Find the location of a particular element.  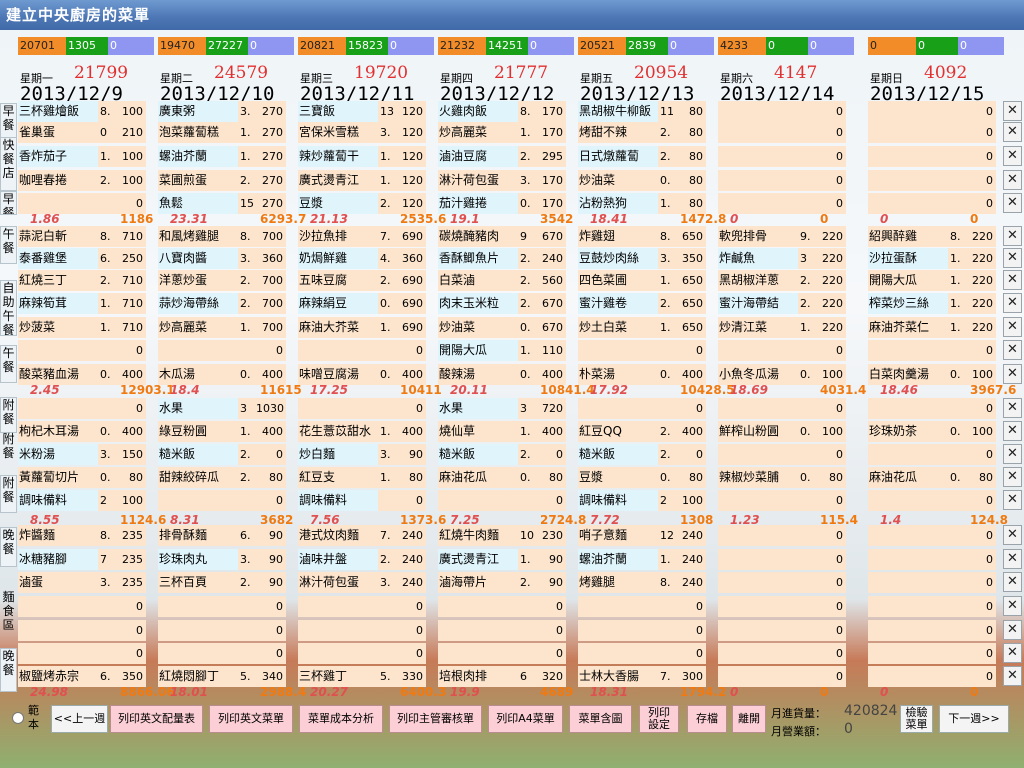

dish-qty: 150 is located at coordinates (131, 454).